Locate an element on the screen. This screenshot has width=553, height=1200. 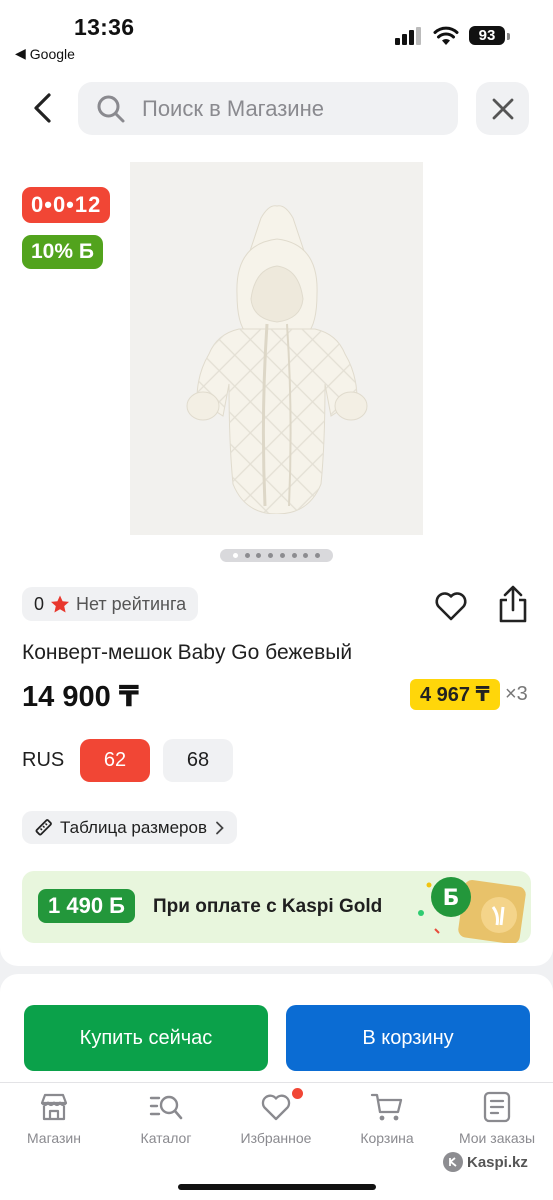
close-search-button is located at coordinates (502, 108).